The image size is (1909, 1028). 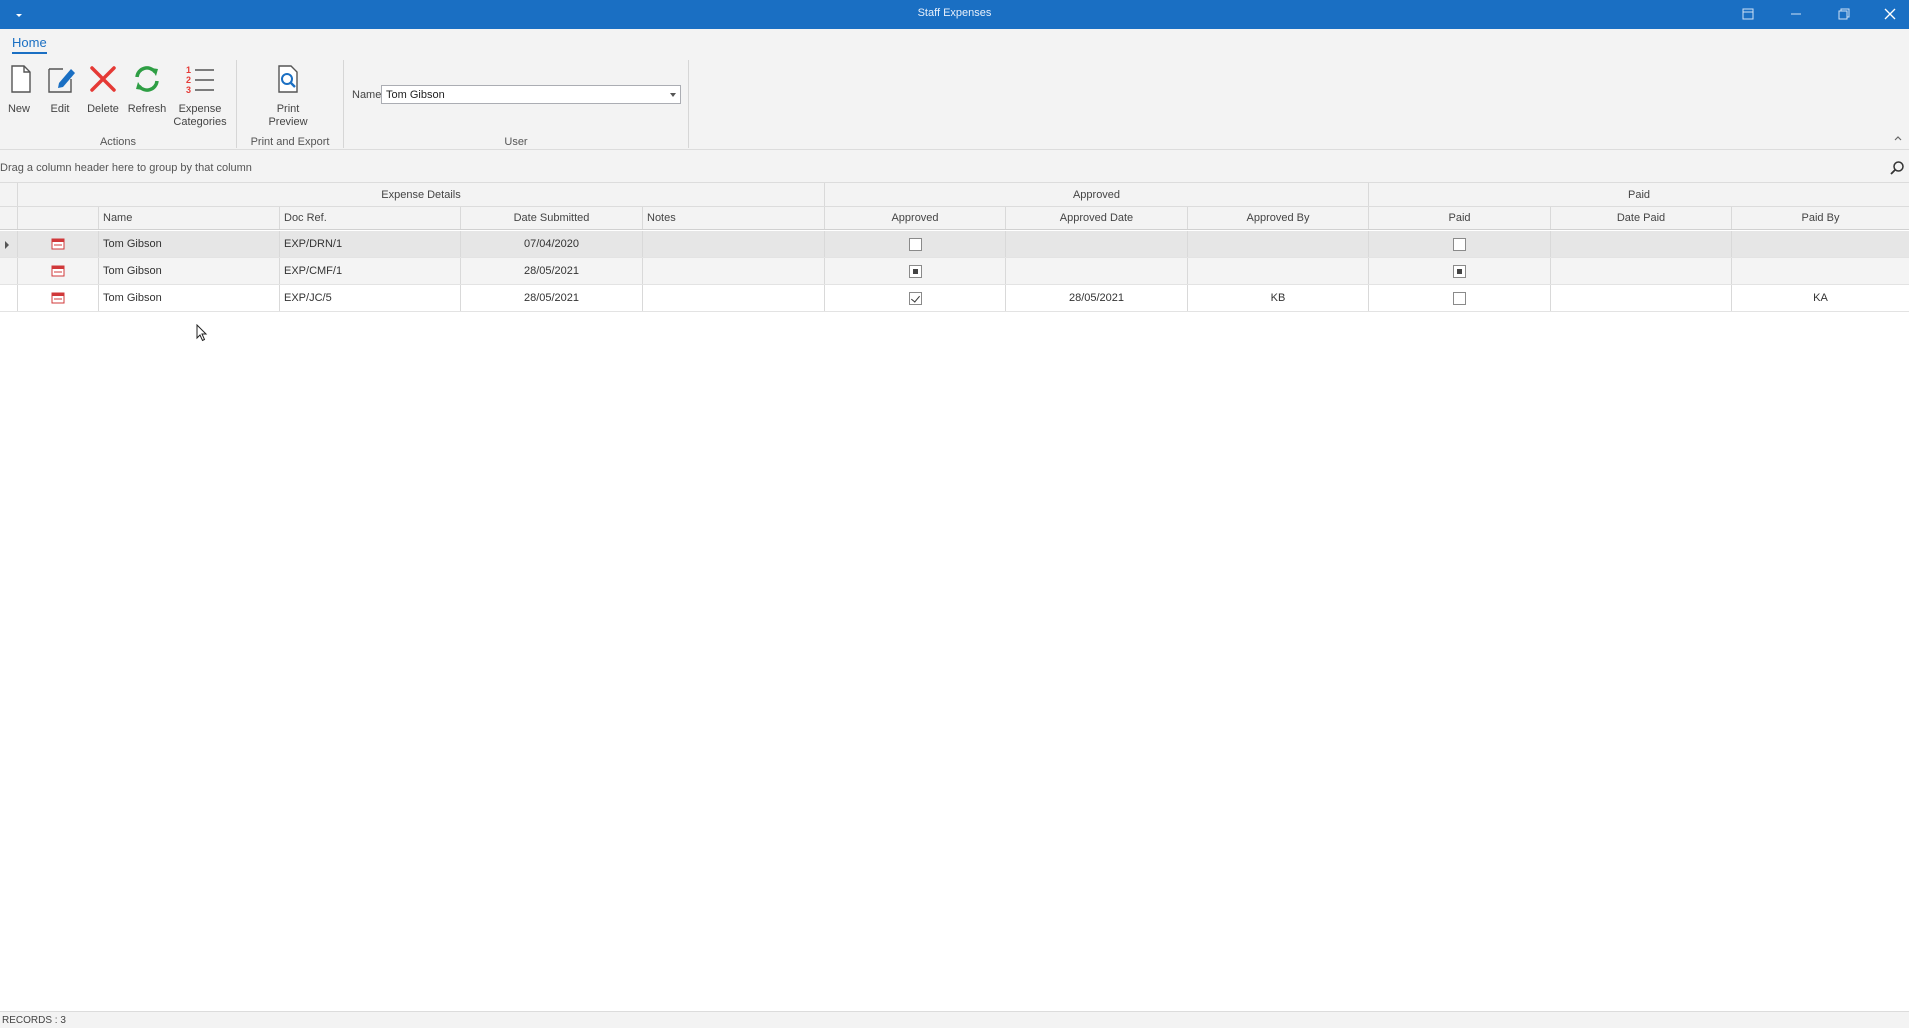 I want to click on window-title: Staff Expenses, so click(x=954, y=13).